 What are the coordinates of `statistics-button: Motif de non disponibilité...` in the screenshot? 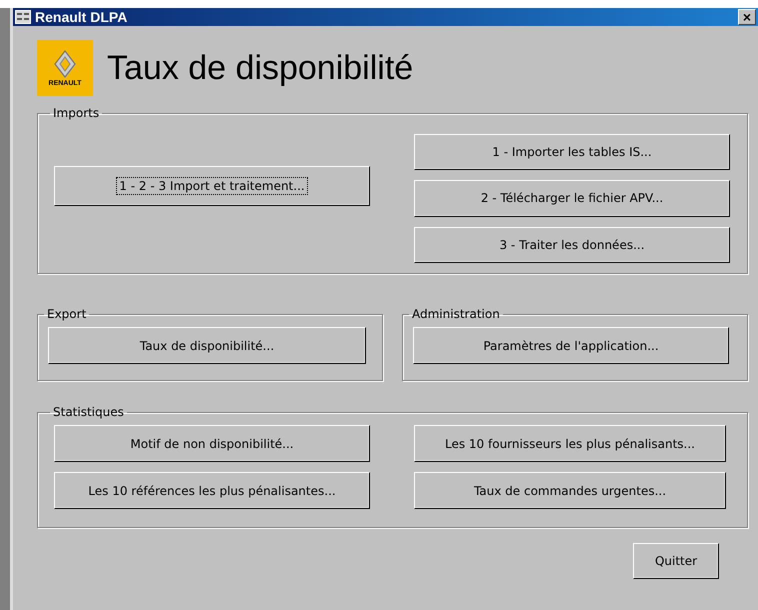 It's located at (212, 443).